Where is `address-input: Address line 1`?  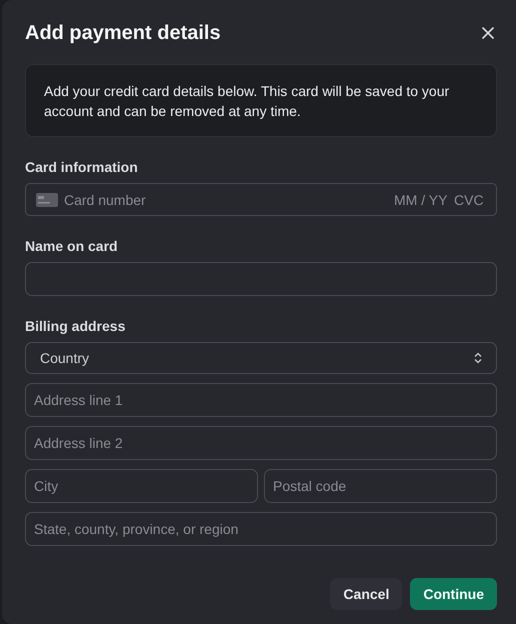 address-input: Address line 1 is located at coordinates (261, 400).